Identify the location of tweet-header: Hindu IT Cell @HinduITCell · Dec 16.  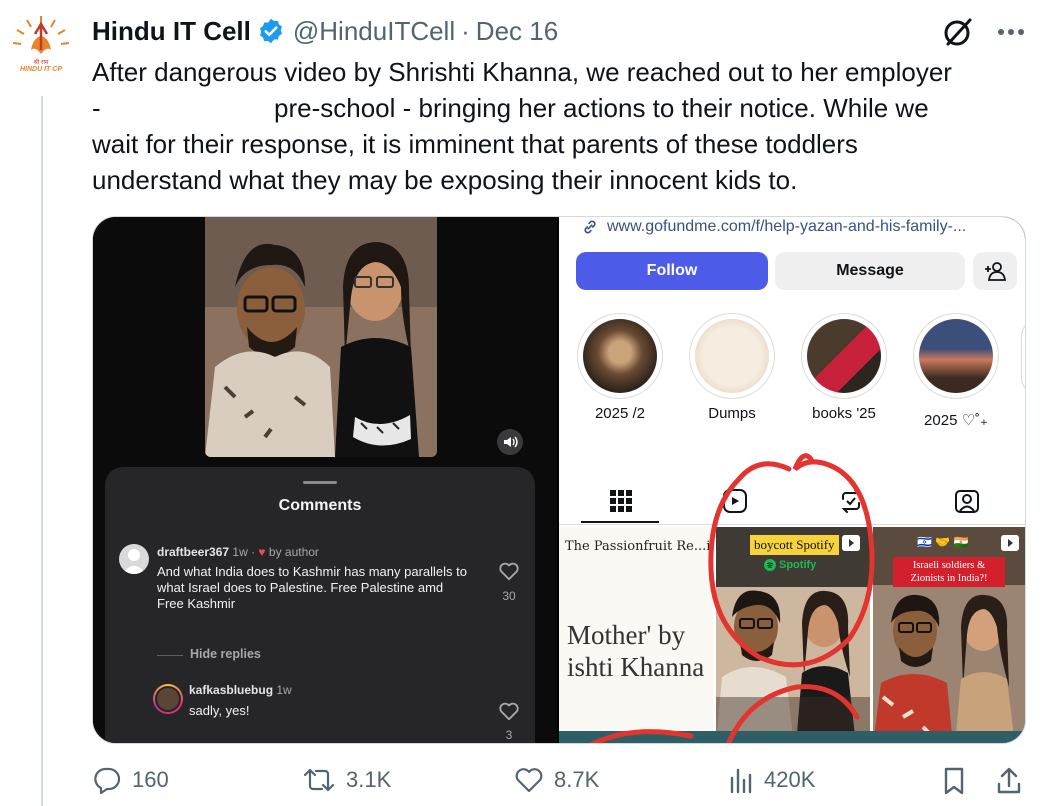
(325, 31).